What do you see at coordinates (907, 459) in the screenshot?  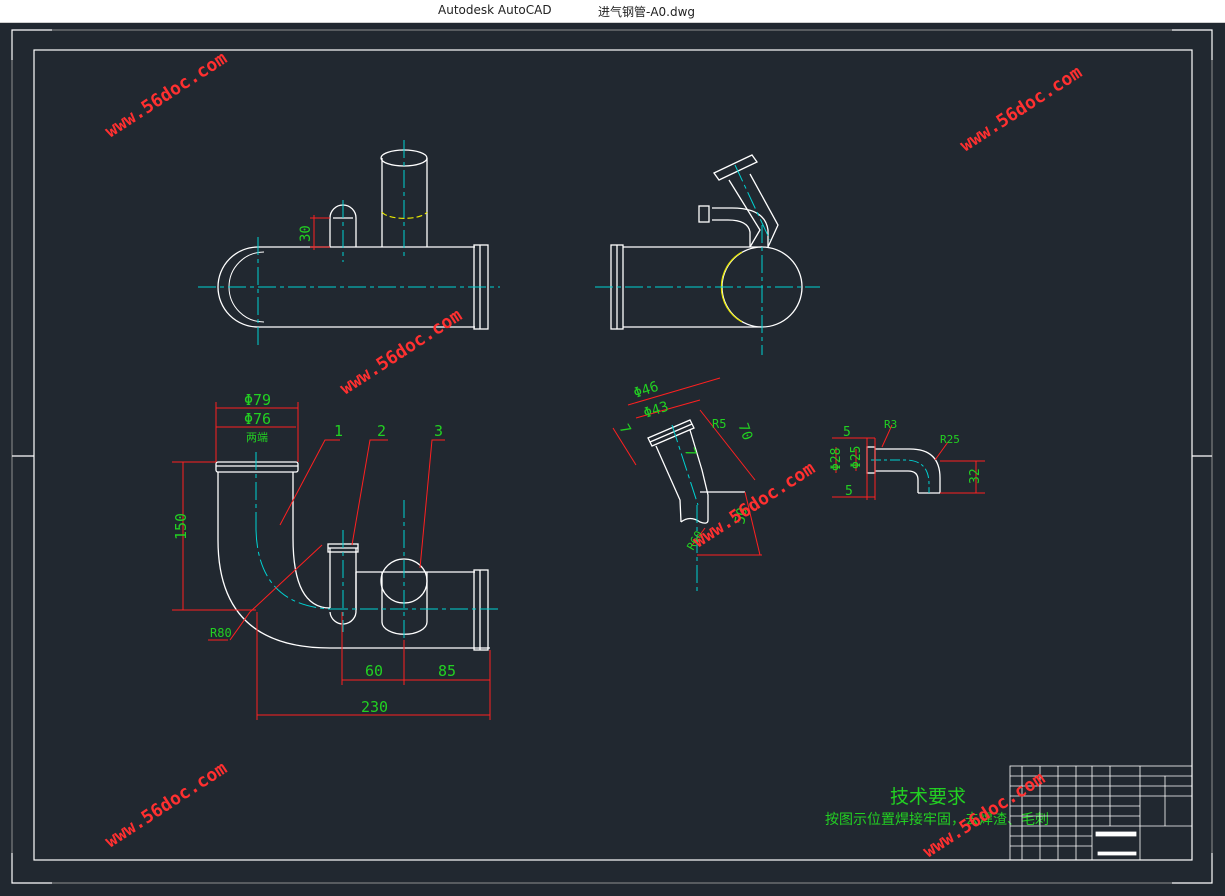 I see `detail-view-part1: 5 5 R3 R25 Φ28 Φ25 32` at bounding box center [907, 459].